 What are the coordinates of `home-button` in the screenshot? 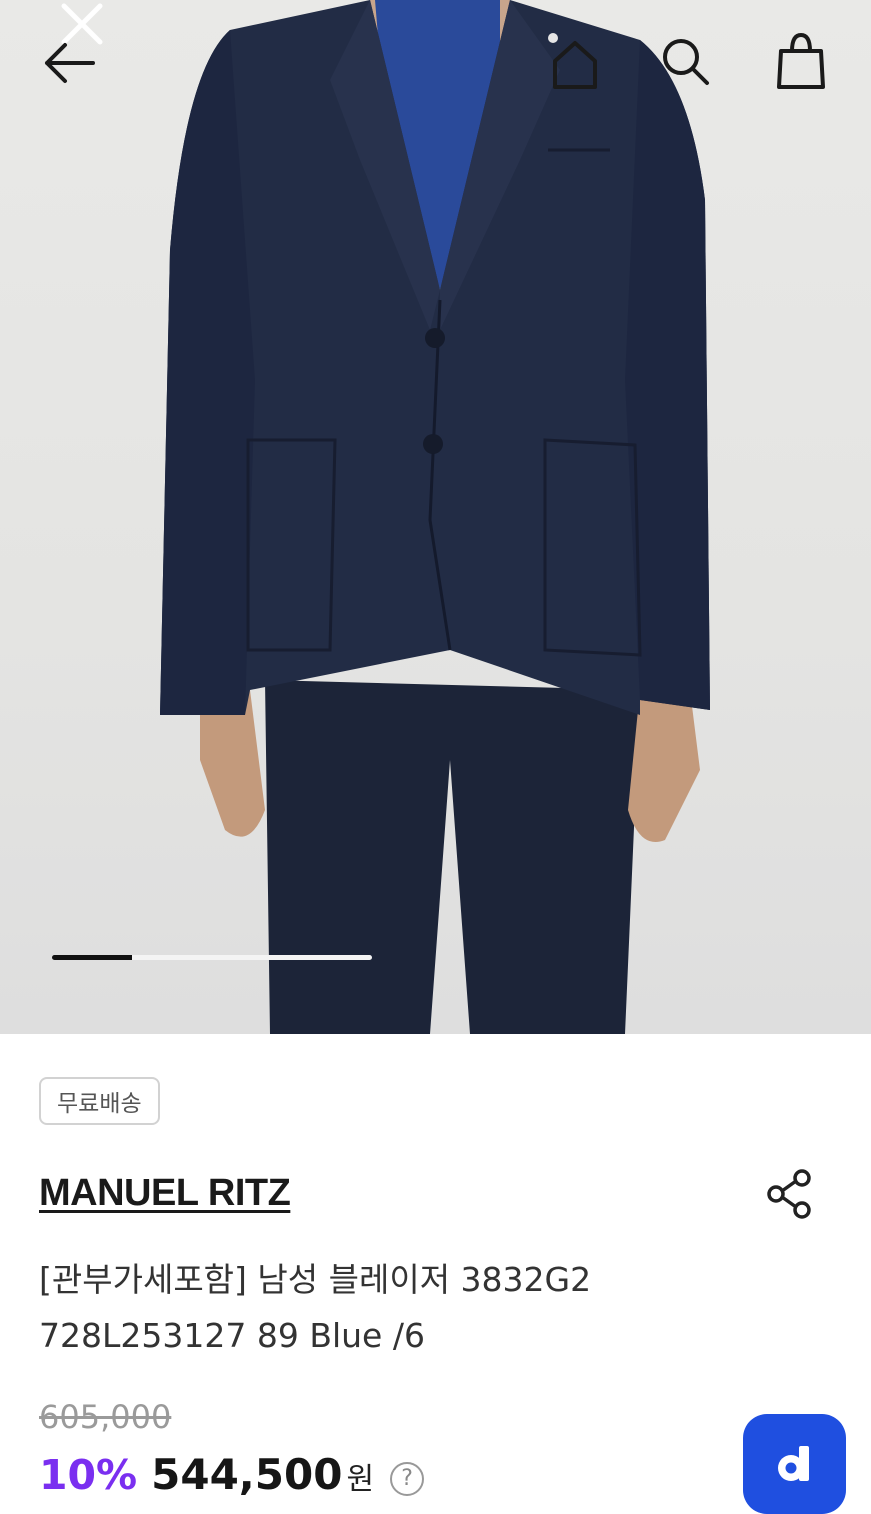 It's located at (575, 63).